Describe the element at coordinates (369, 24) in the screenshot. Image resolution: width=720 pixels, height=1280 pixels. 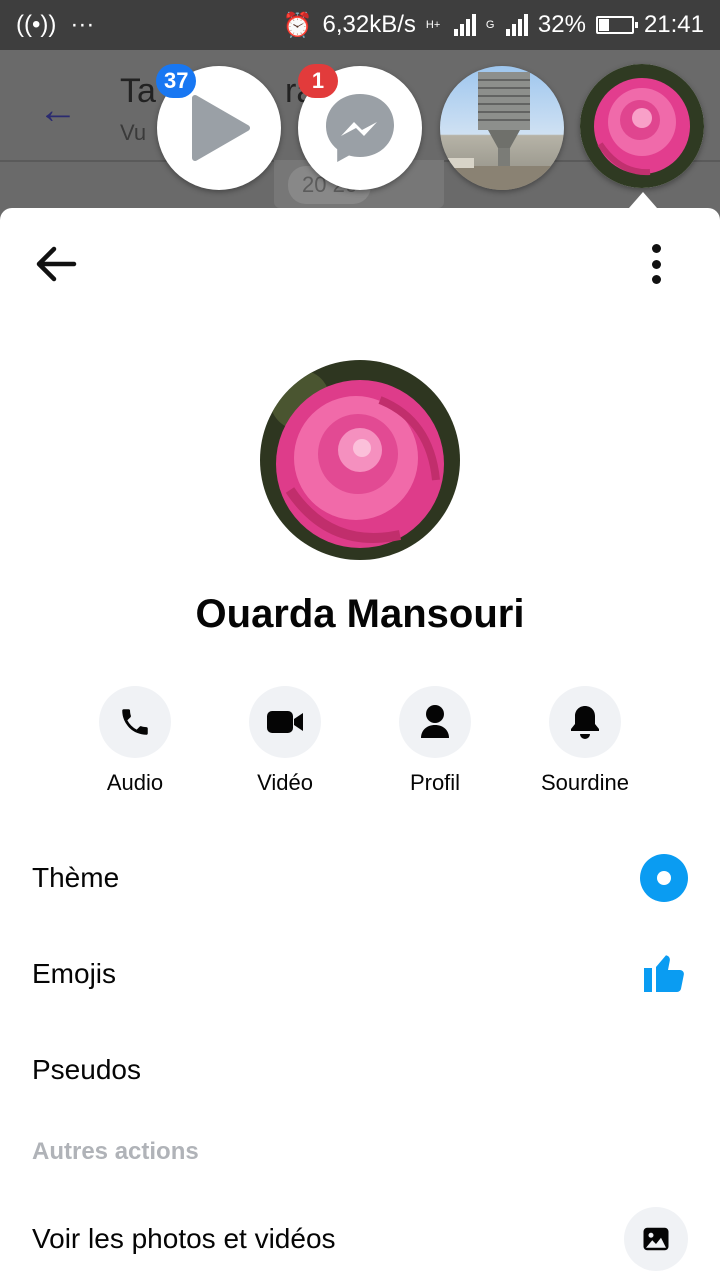
I see `network-speed: 6,32kB/s` at that location.